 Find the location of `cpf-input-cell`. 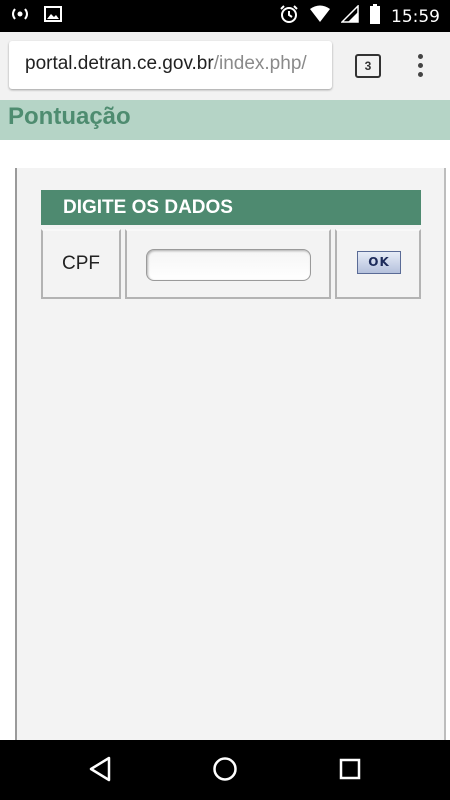

cpf-input-cell is located at coordinates (228, 264).